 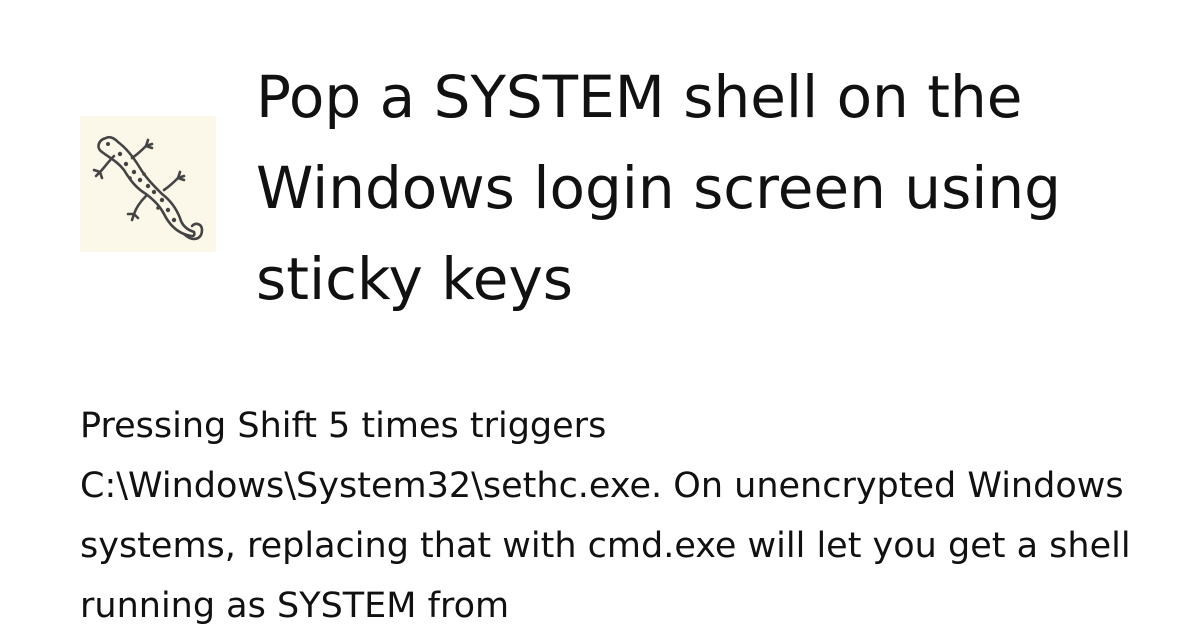 I want to click on site-logo, so click(x=148, y=184).